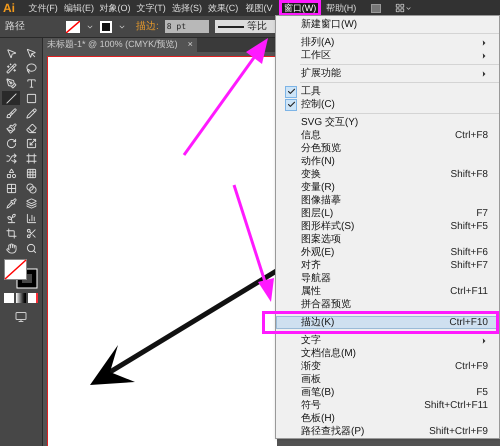  What do you see at coordinates (147, 27) in the screenshot?
I see `stroke-label: 描边:` at bounding box center [147, 27].